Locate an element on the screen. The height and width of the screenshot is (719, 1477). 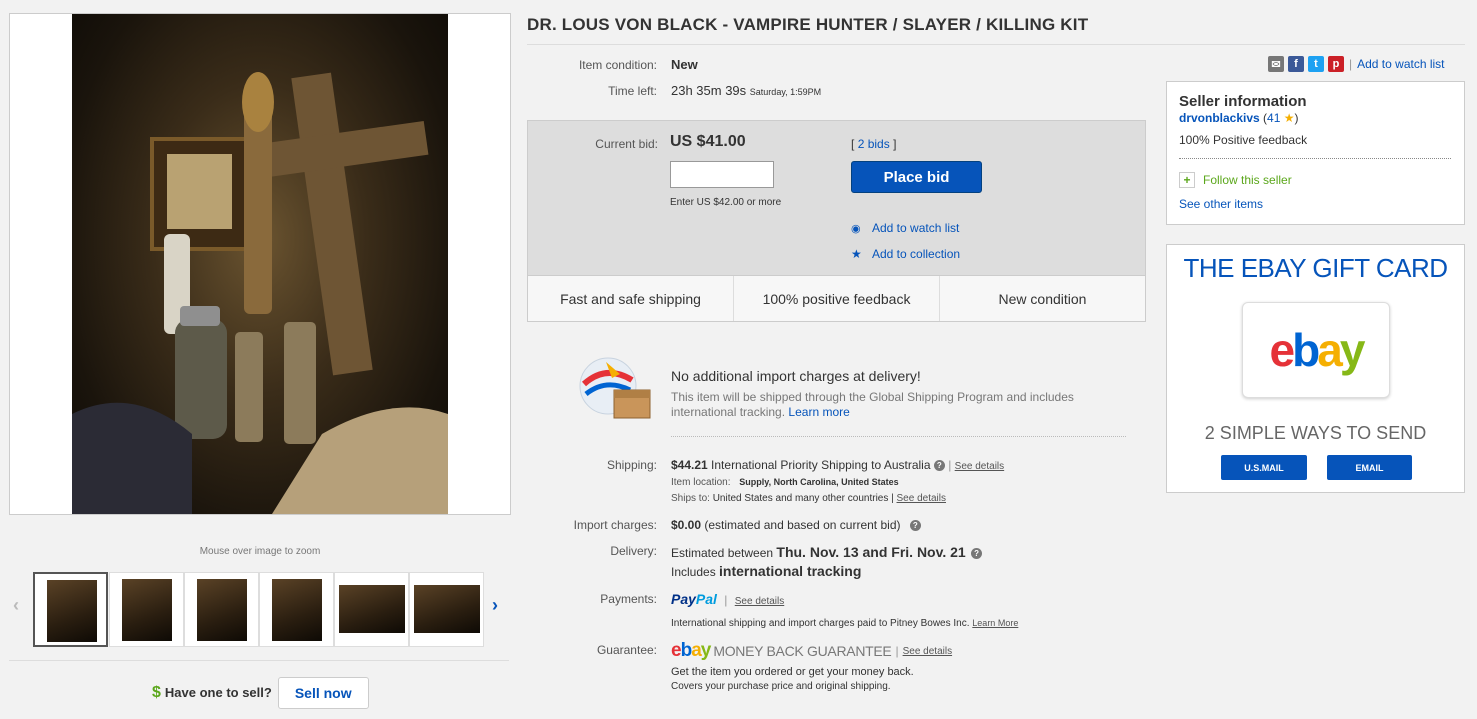
feedback-score-link: 41 is located at coordinates (1273, 118).